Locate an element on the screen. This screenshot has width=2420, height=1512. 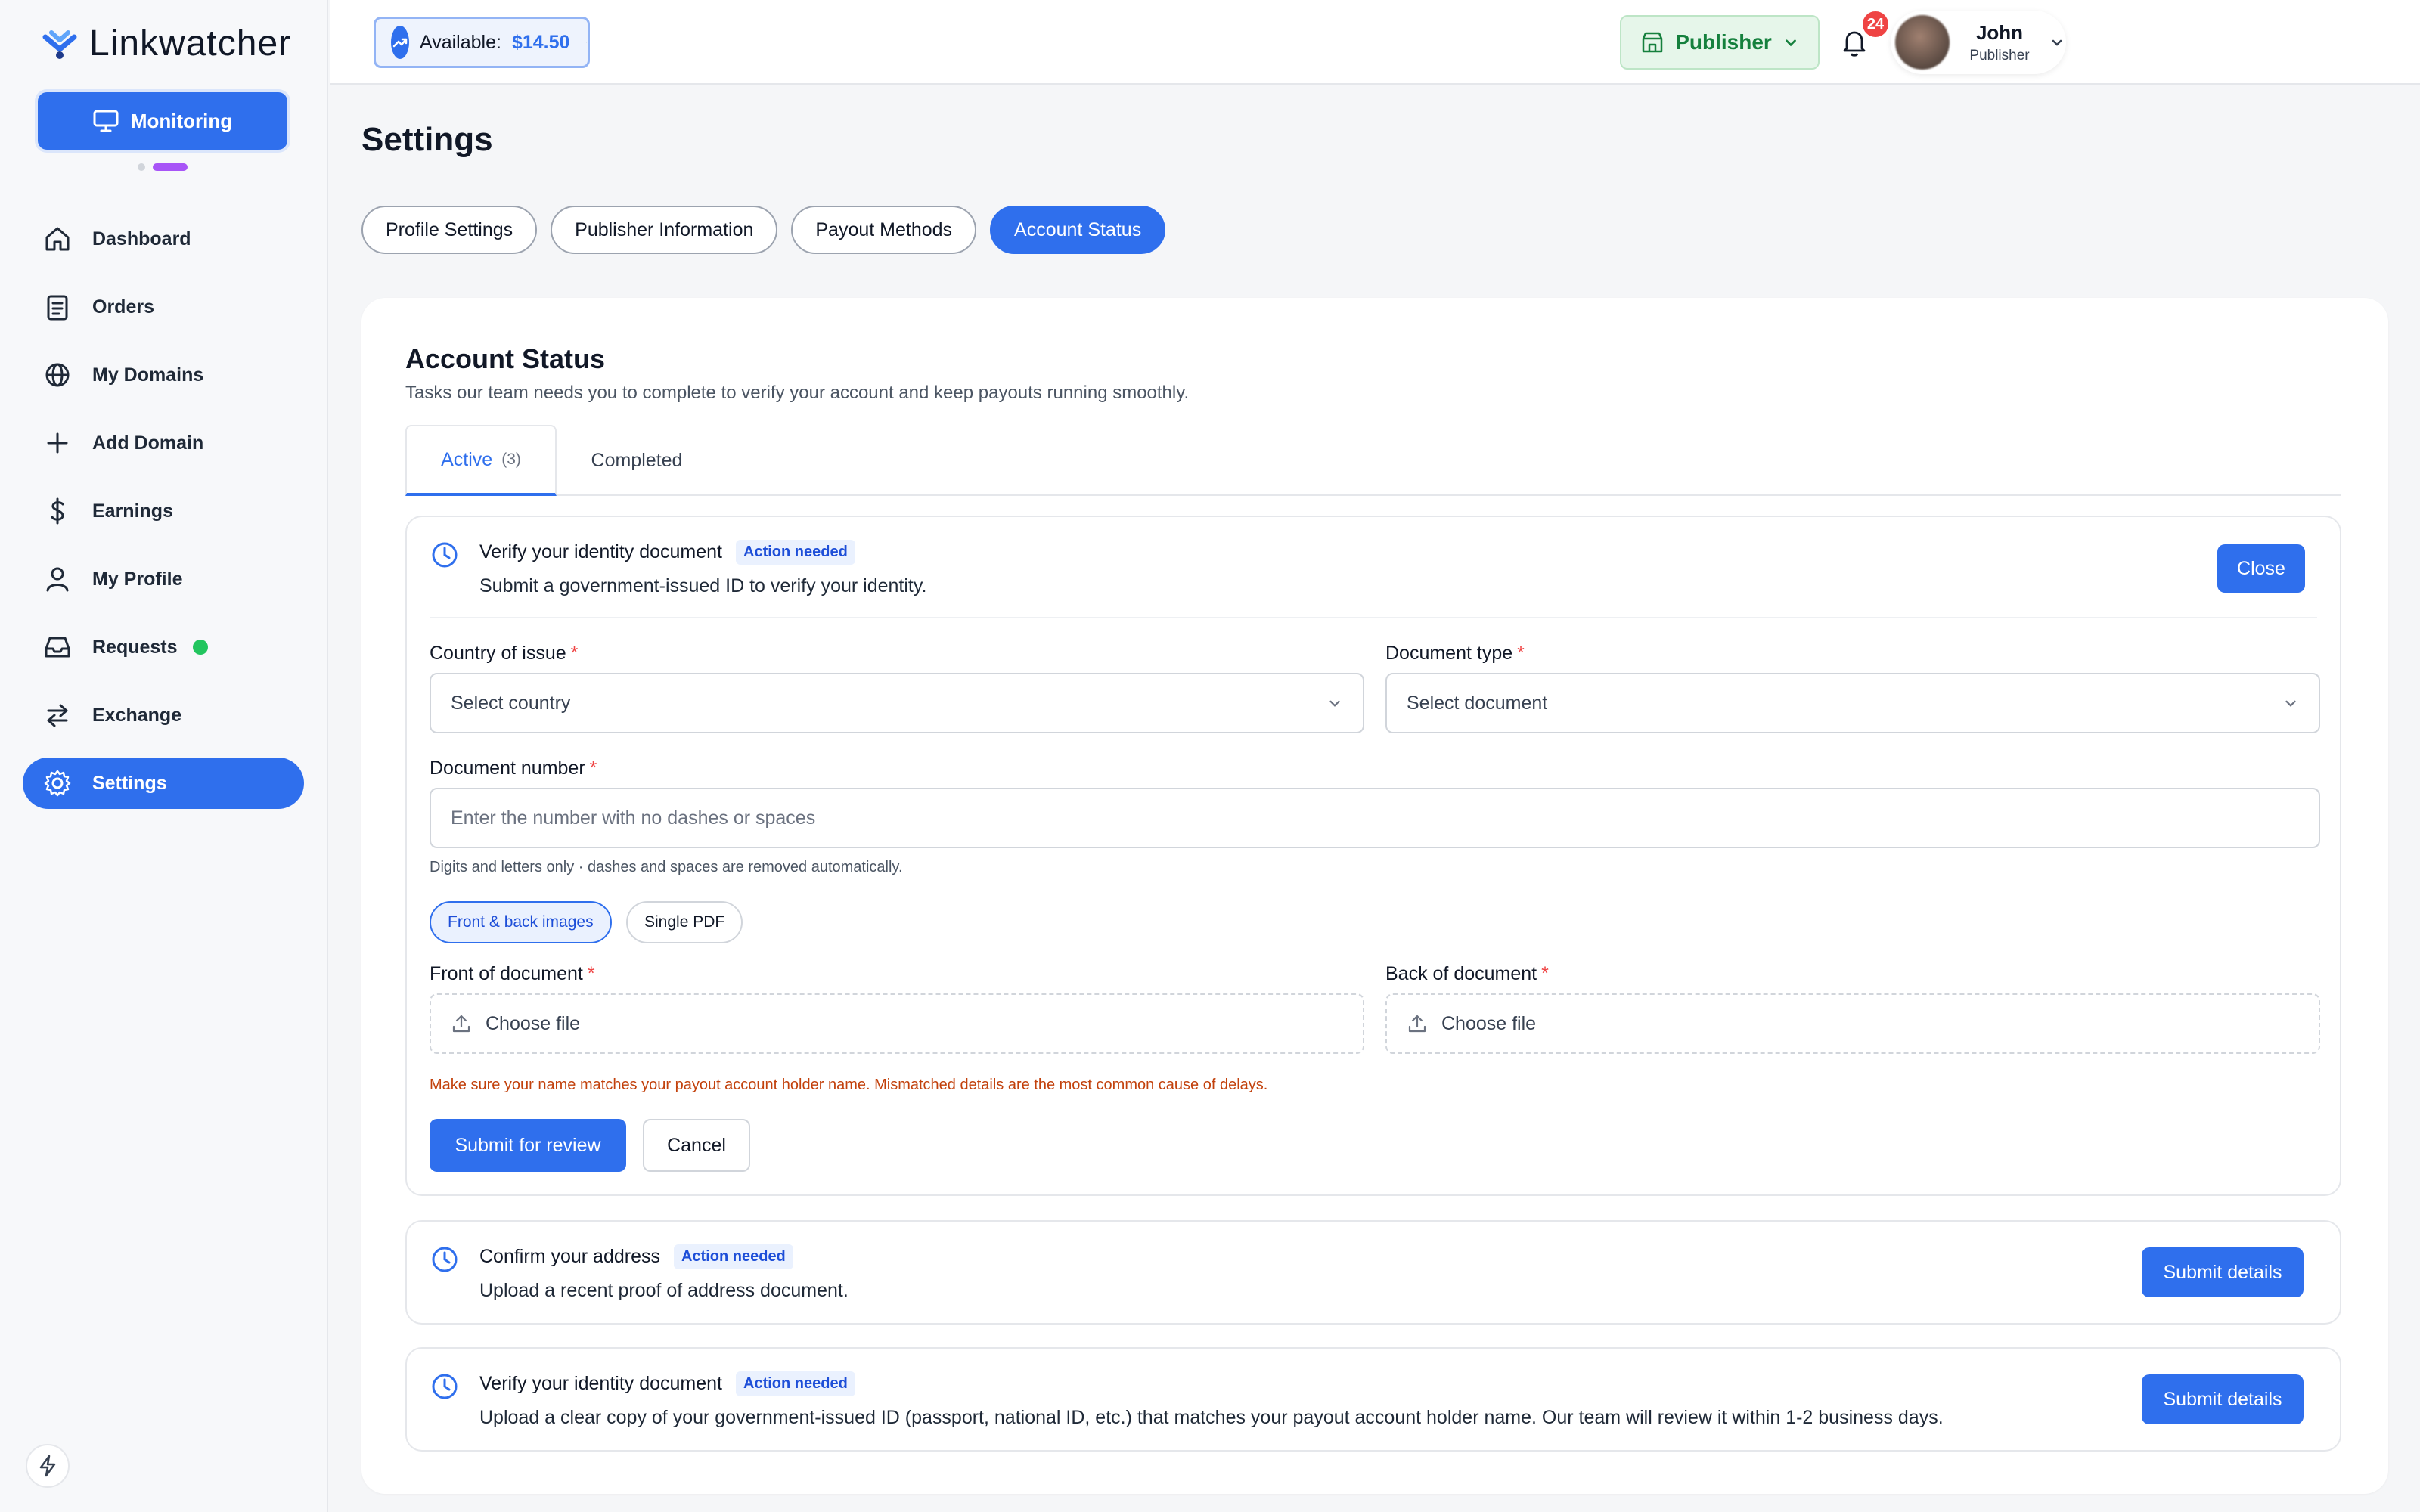
role-label: Publisher is located at coordinates (1723, 42).